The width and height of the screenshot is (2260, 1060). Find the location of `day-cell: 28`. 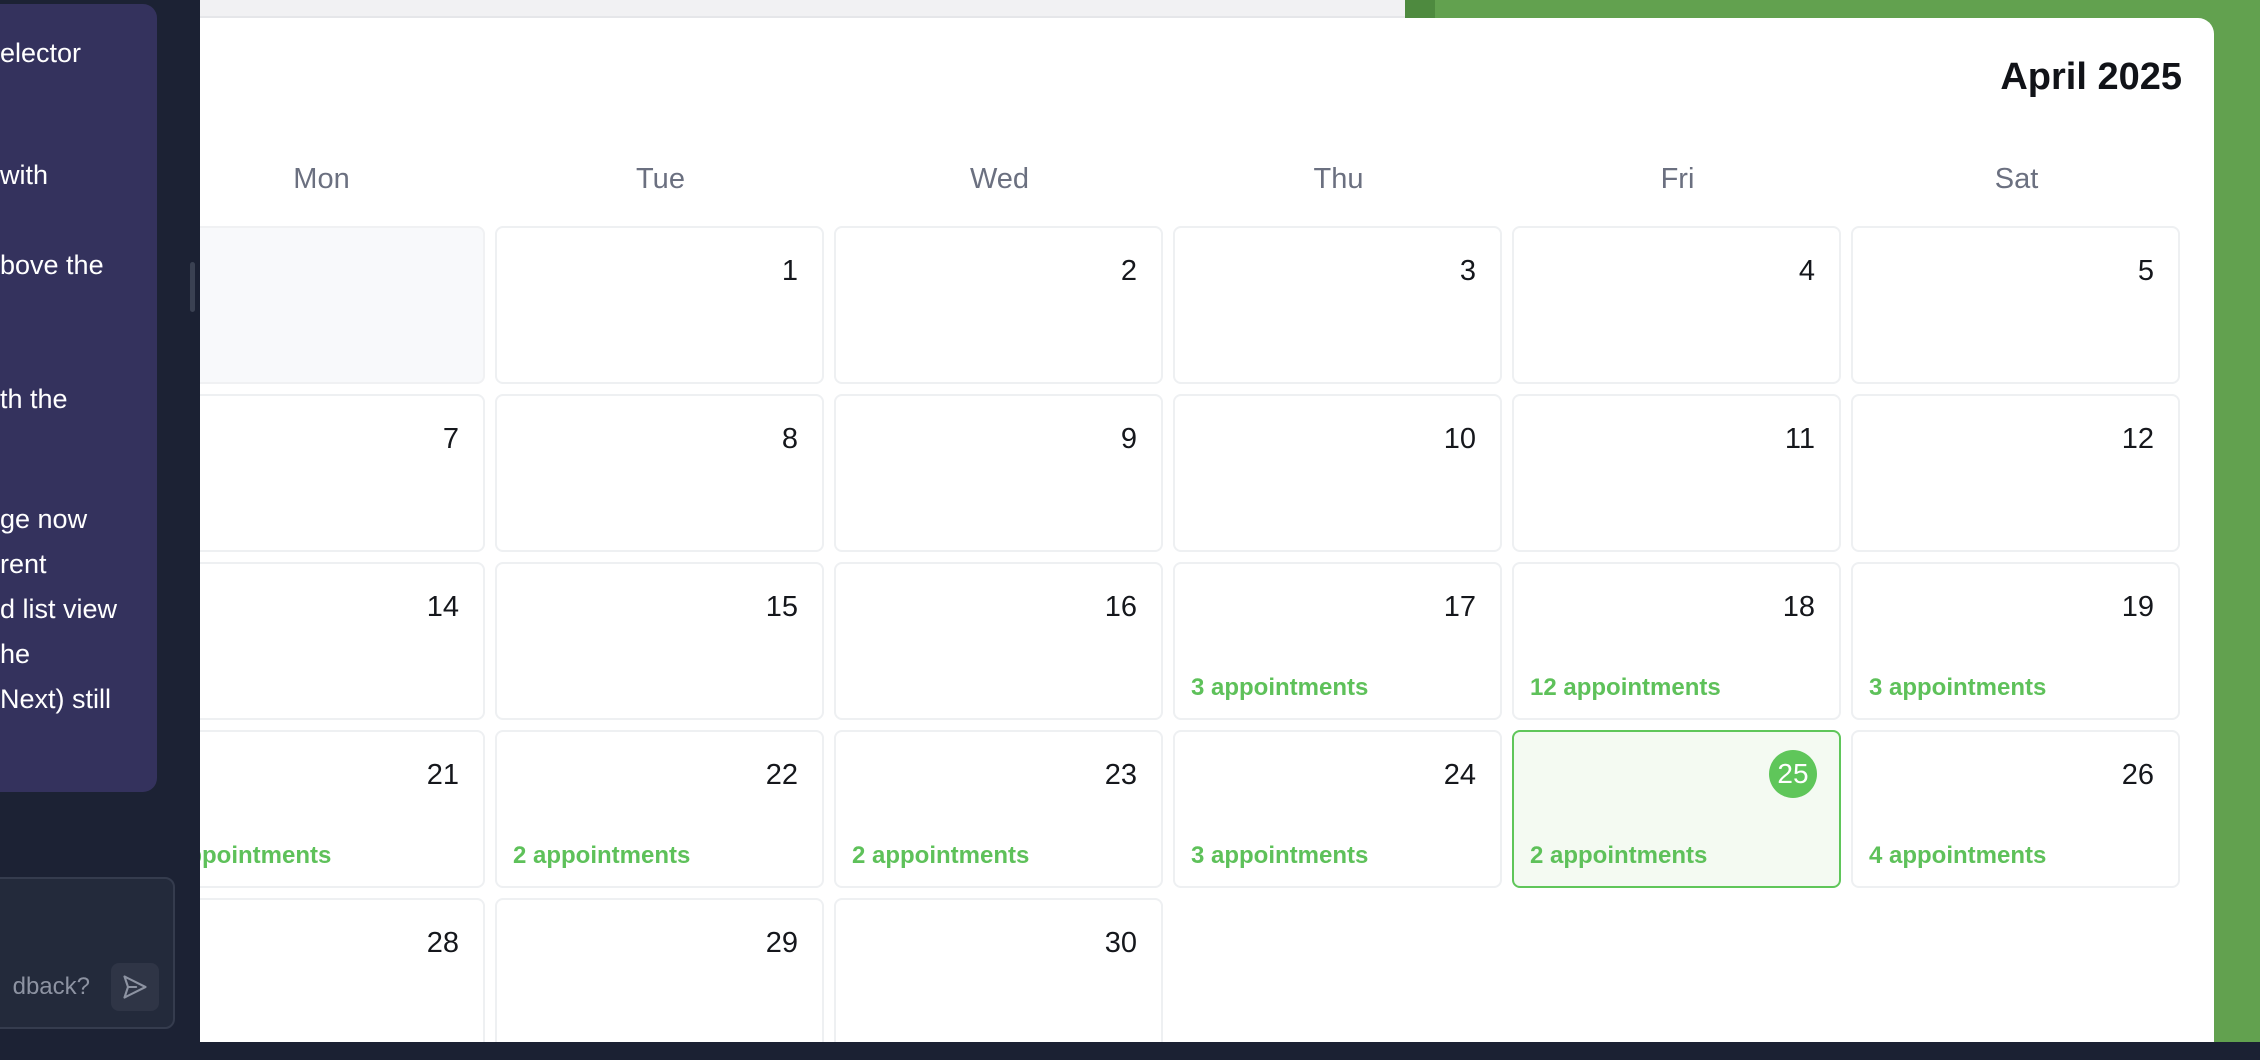

day-cell: 28 is located at coordinates (342, 970).